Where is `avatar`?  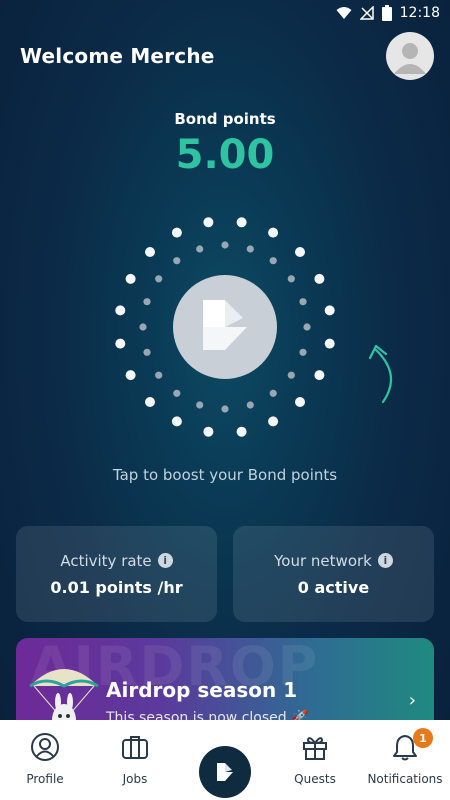
avatar is located at coordinates (410, 56).